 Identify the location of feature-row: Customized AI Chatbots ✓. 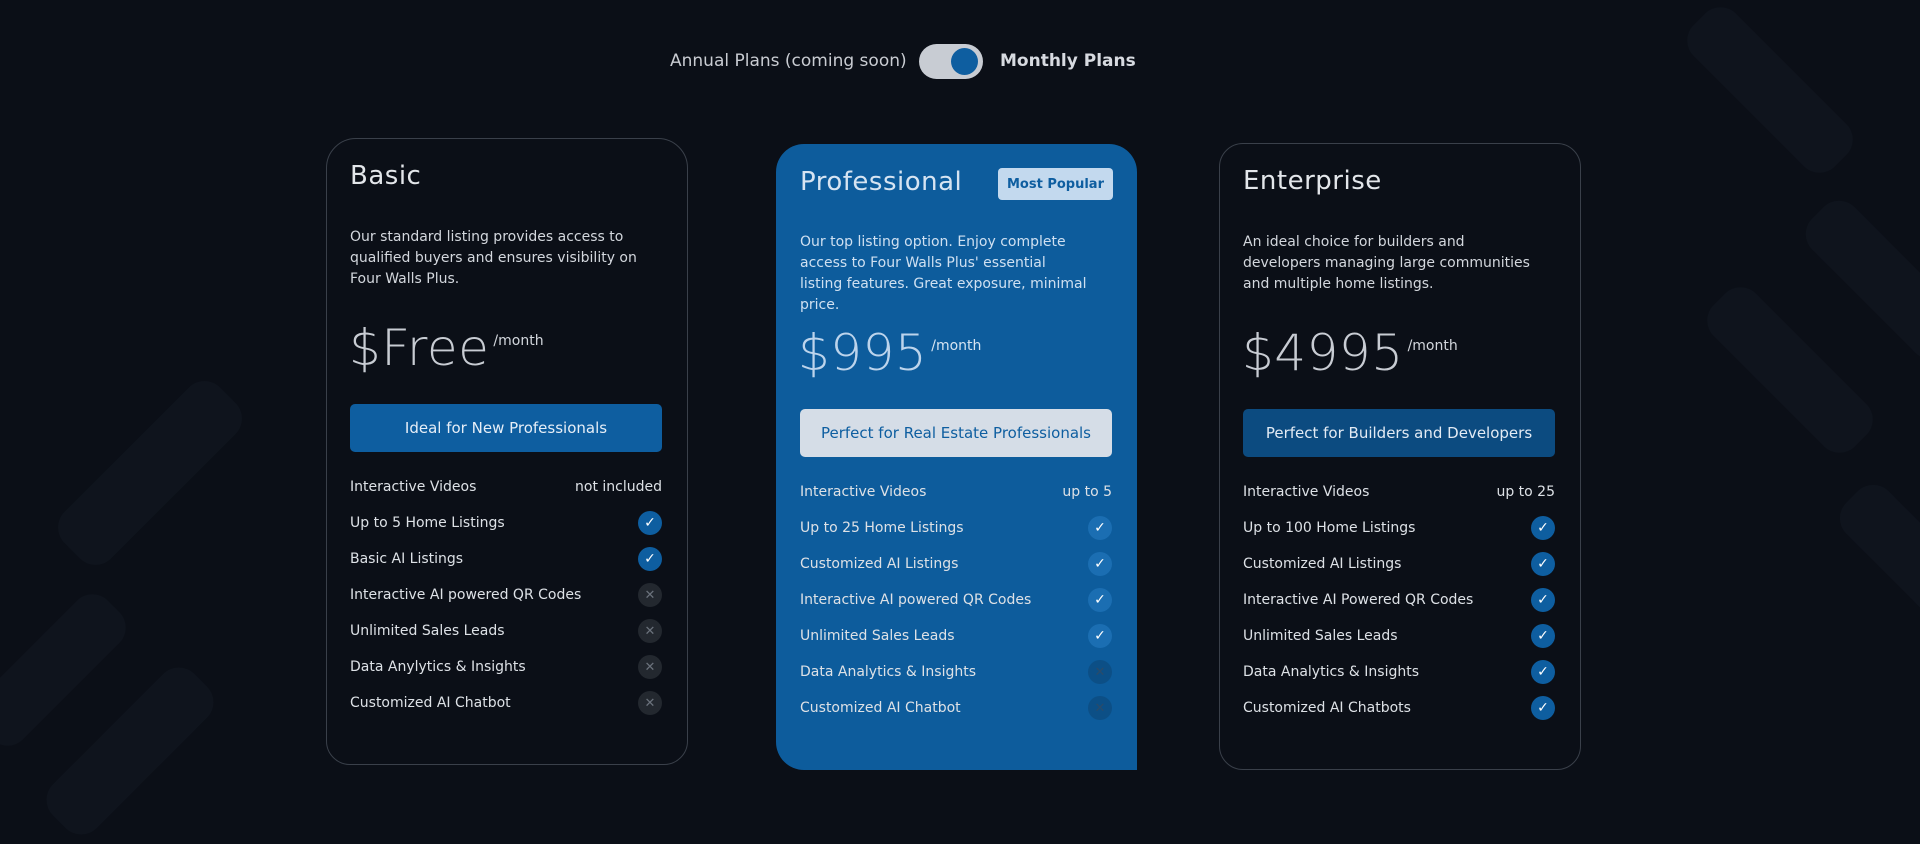
(1399, 708).